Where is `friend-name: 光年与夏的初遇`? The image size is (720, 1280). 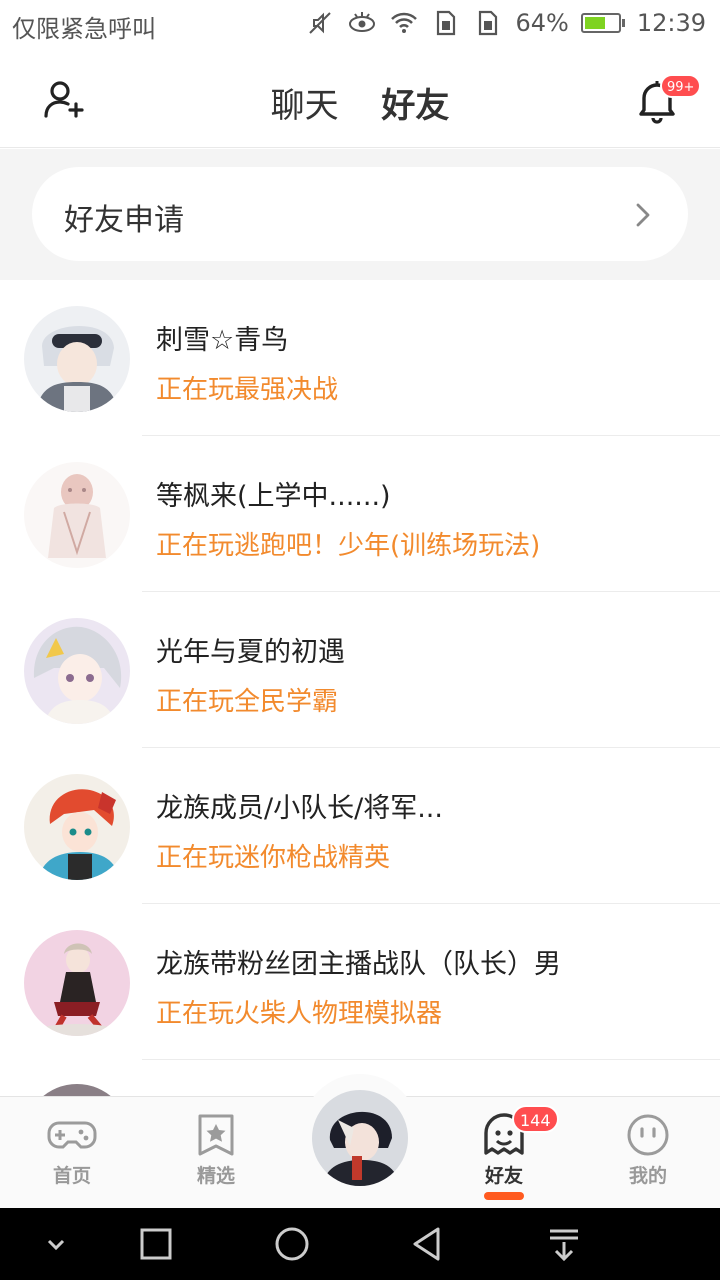 friend-name: 光年与夏的初遇 is located at coordinates (250, 652).